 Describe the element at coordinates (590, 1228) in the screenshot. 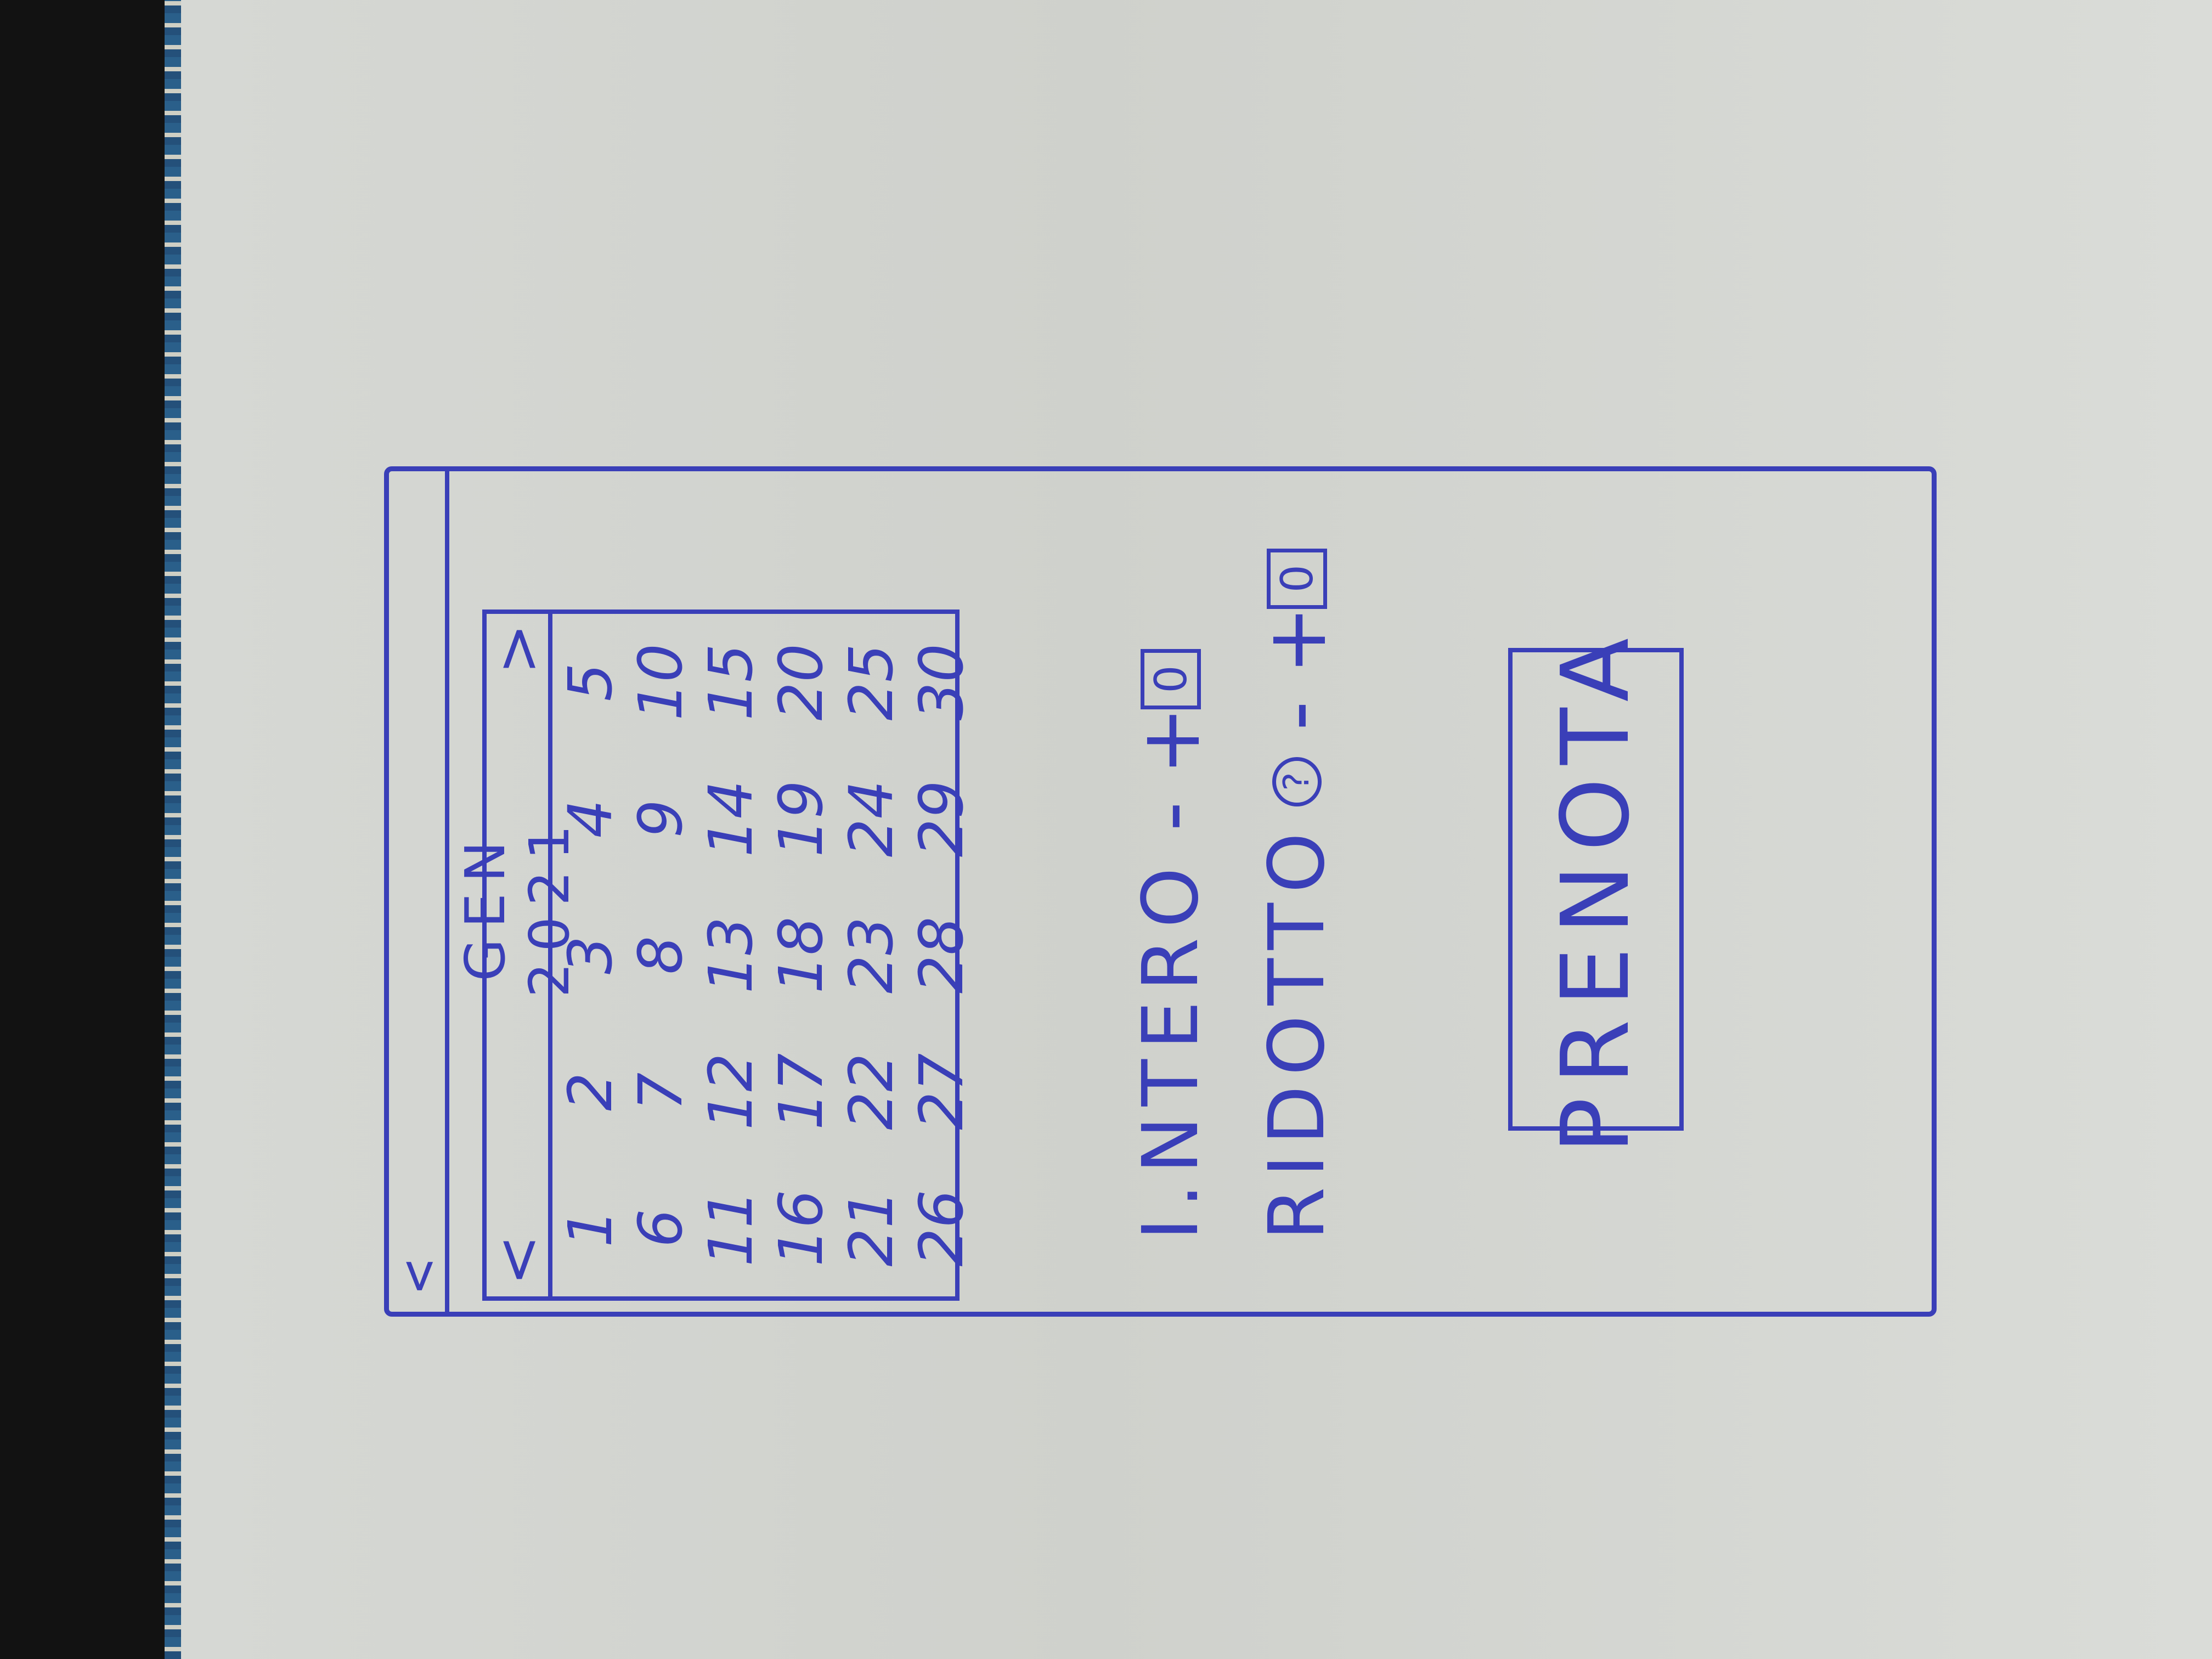

I see `calendar-day: 1` at that location.